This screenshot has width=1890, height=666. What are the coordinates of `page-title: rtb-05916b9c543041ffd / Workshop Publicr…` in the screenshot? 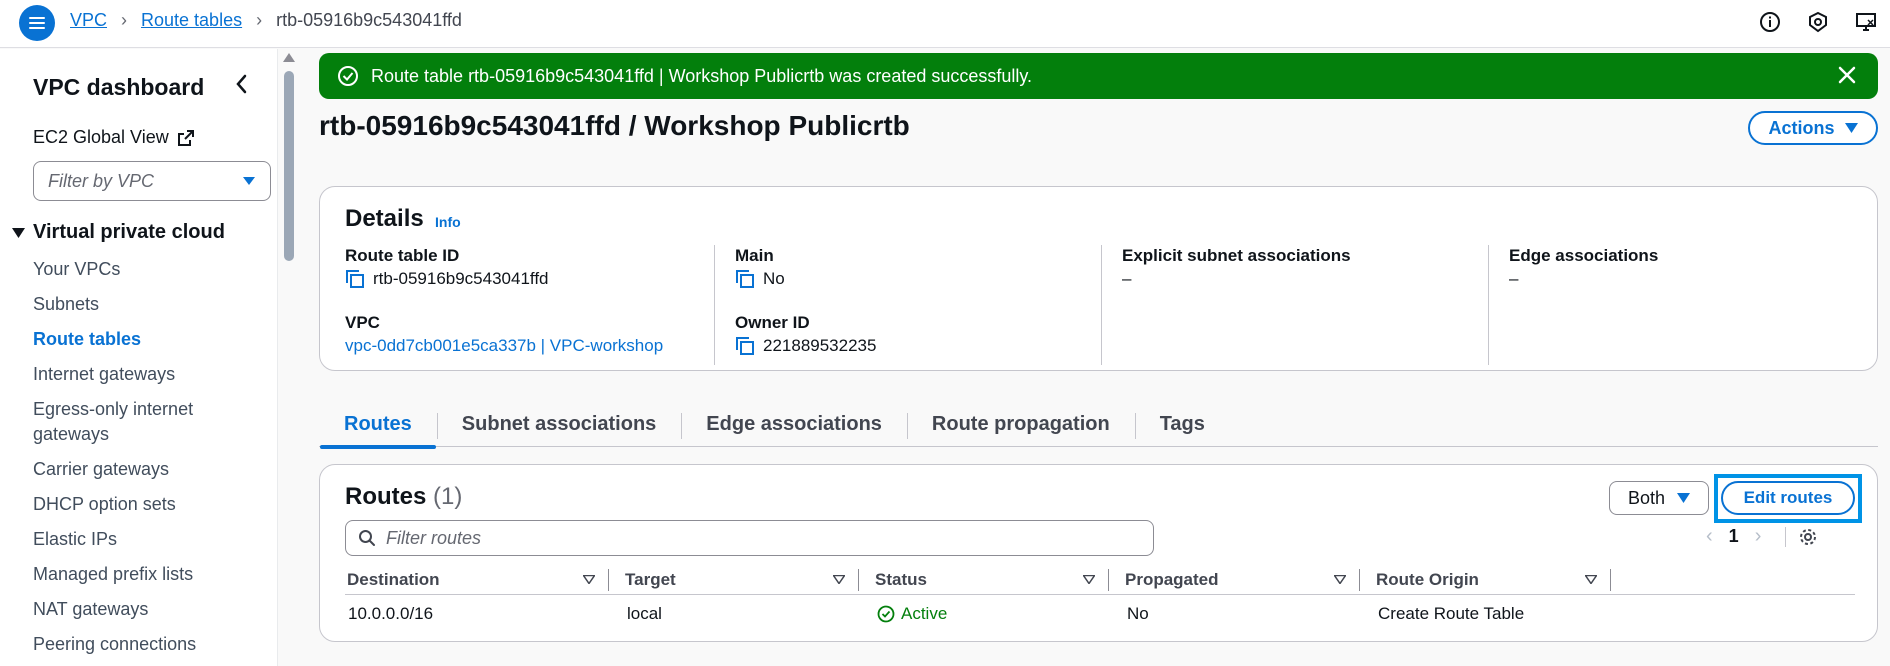 It's located at (614, 125).